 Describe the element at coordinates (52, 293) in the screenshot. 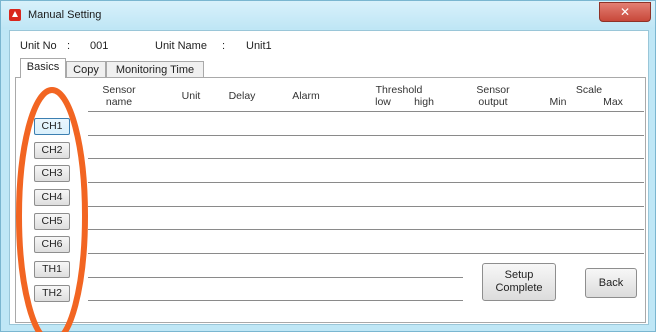

I see `th2-button: TH2` at that location.